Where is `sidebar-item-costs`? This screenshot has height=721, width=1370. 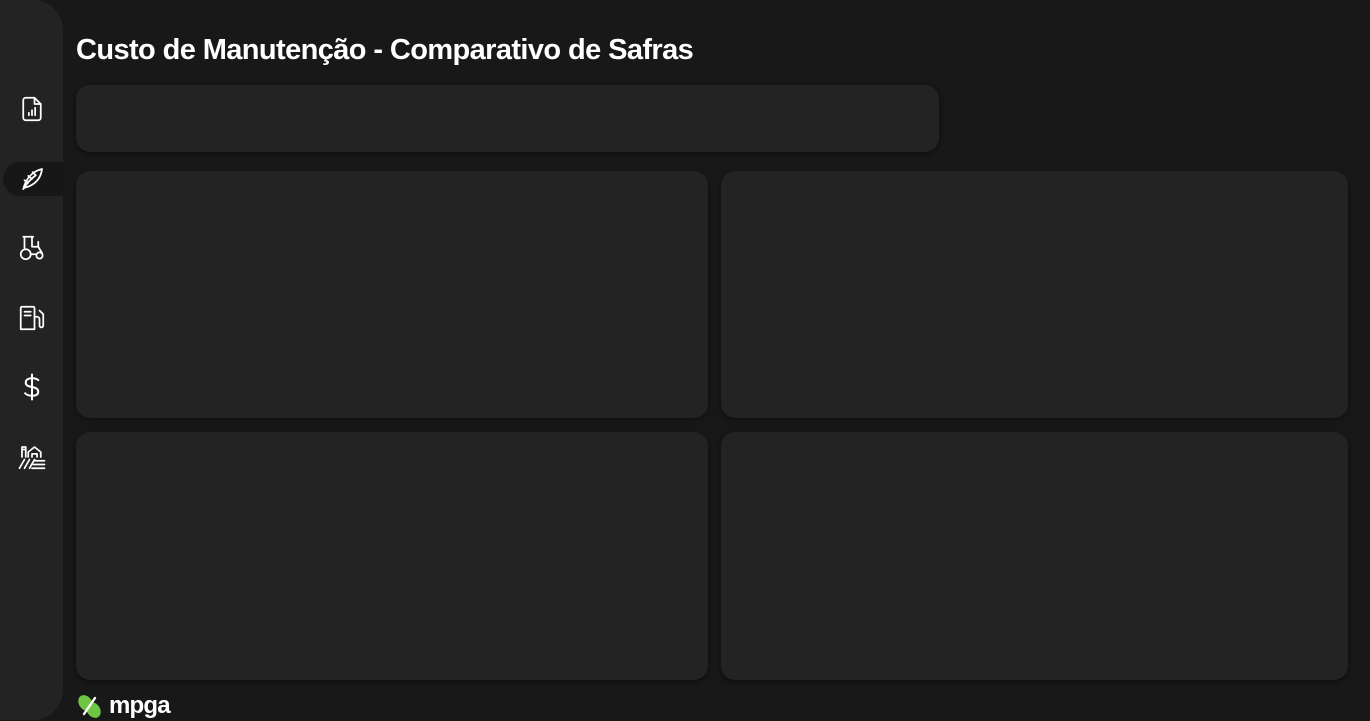
sidebar-item-costs is located at coordinates (31, 387).